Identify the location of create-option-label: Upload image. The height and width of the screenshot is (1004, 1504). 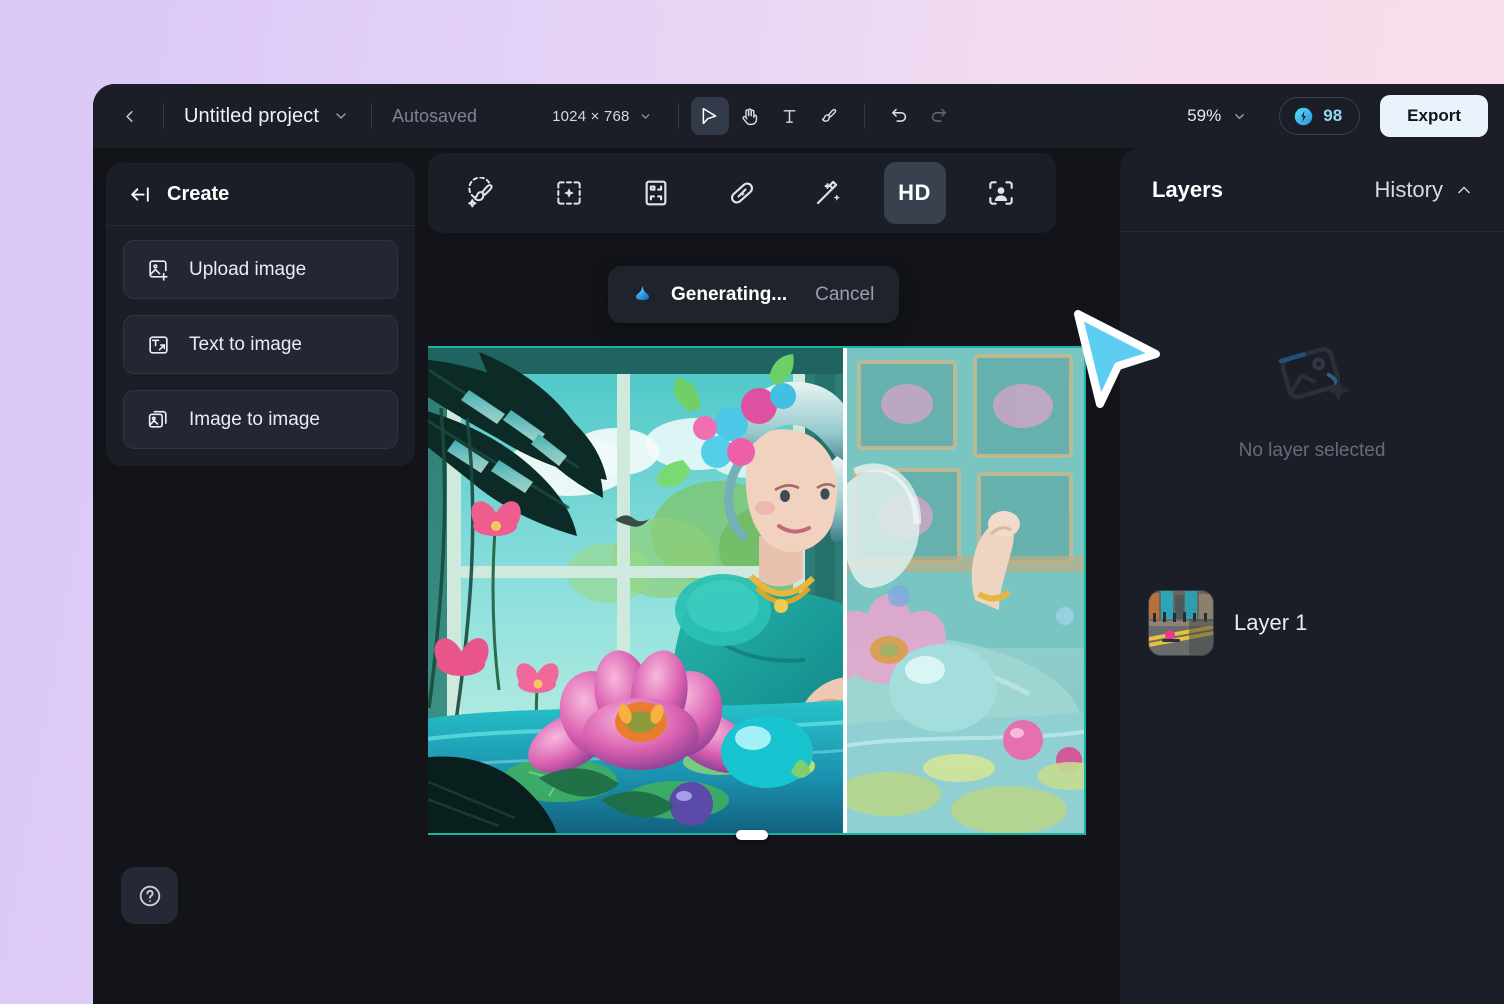
(248, 269).